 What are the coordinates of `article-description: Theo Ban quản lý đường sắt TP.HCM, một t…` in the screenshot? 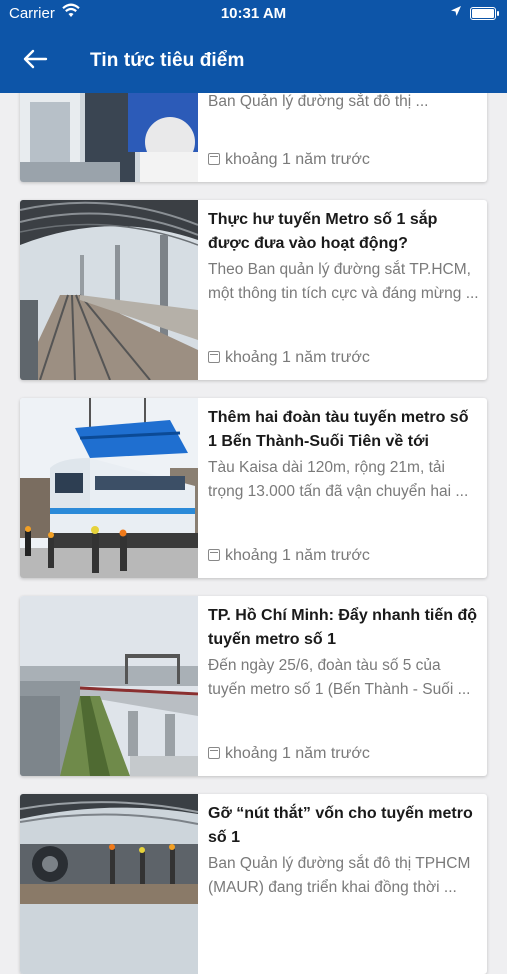 It's located at (343, 281).